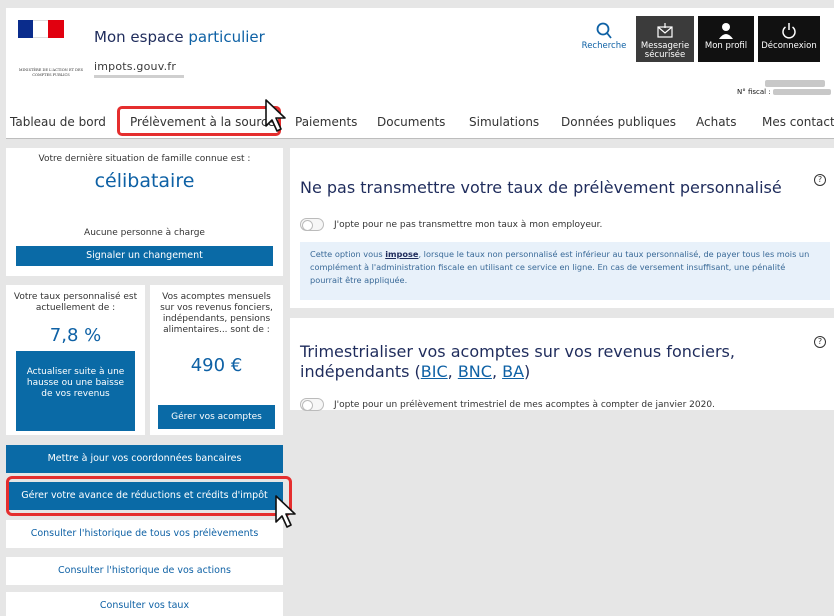 Image resolution: width=834 pixels, height=616 pixels. What do you see at coordinates (798, 122) in the screenshot?
I see `tab-contacts: Mes contacts` at bounding box center [798, 122].